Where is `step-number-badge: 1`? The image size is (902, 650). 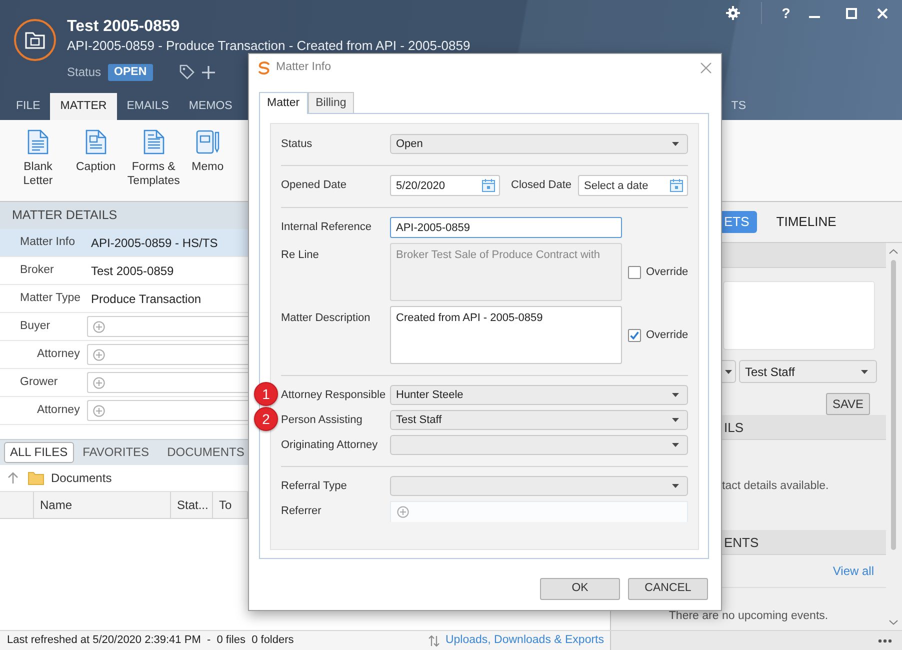 step-number-badge: 1 is located at coordinates (266, 394).